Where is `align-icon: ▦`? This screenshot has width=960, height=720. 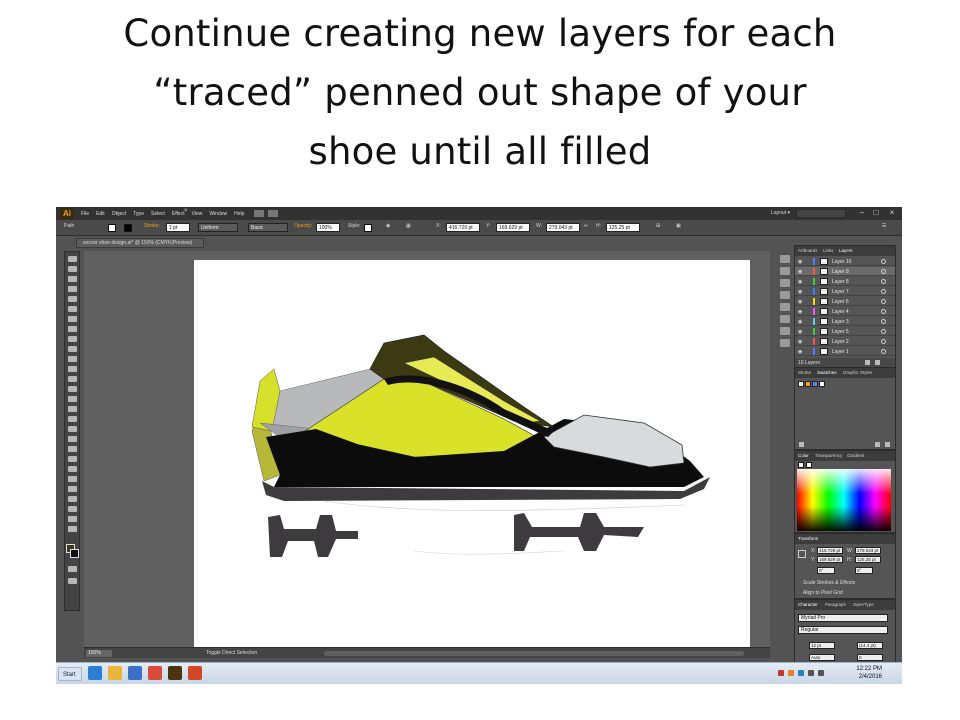
align-icon: ▦ is located at coordinates (408, 226).